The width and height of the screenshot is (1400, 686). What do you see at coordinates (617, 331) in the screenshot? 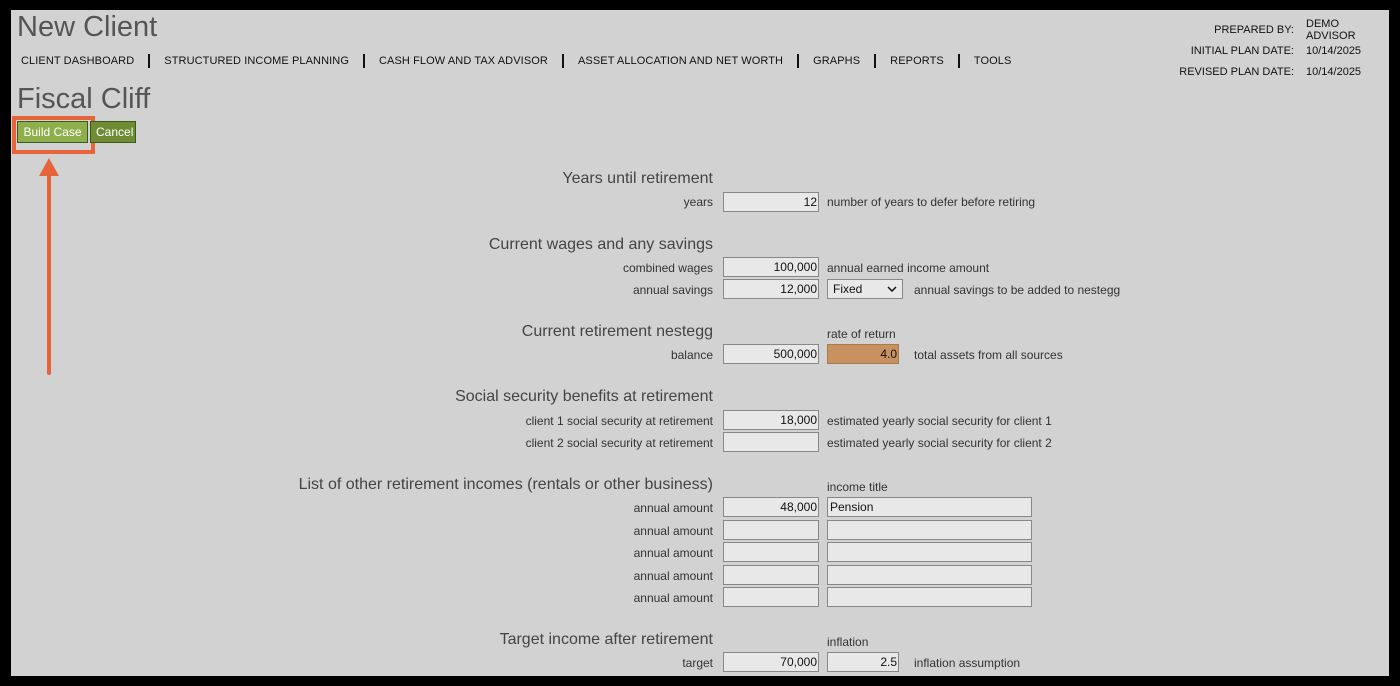
I see `nestegg-heading: Current retirement nestegg` at bounding box center [617, 331].